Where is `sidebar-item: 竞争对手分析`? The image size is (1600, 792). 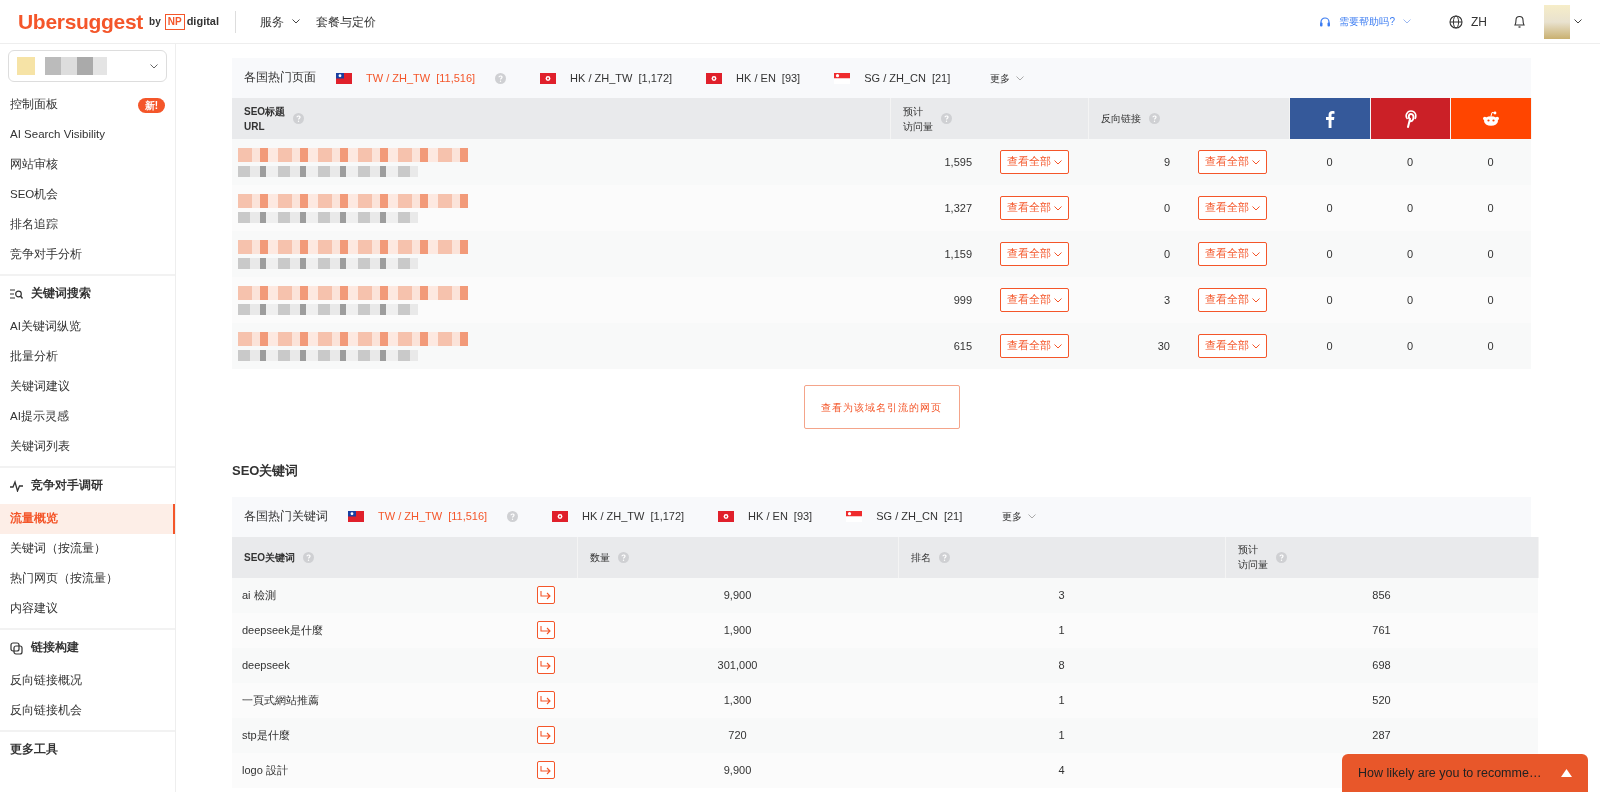 sidebar-item: 竞争对手分析 is located at coordinates (87, 255).